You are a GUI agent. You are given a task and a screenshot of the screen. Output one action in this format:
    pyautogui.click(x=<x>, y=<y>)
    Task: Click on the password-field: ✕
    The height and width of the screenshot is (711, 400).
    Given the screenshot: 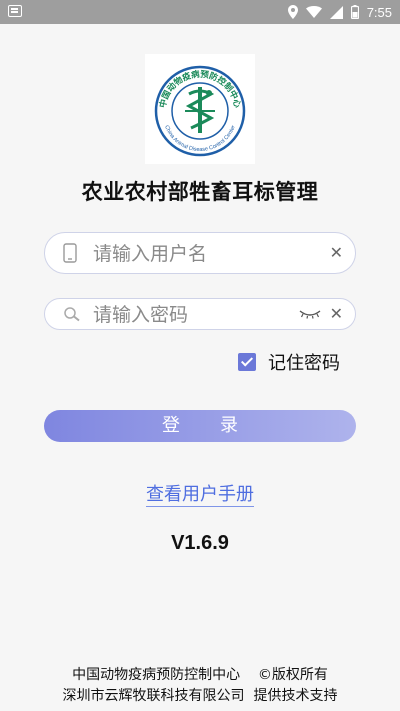 What is the action you would take?
    pyautogui.click(x=200, y=314)
    